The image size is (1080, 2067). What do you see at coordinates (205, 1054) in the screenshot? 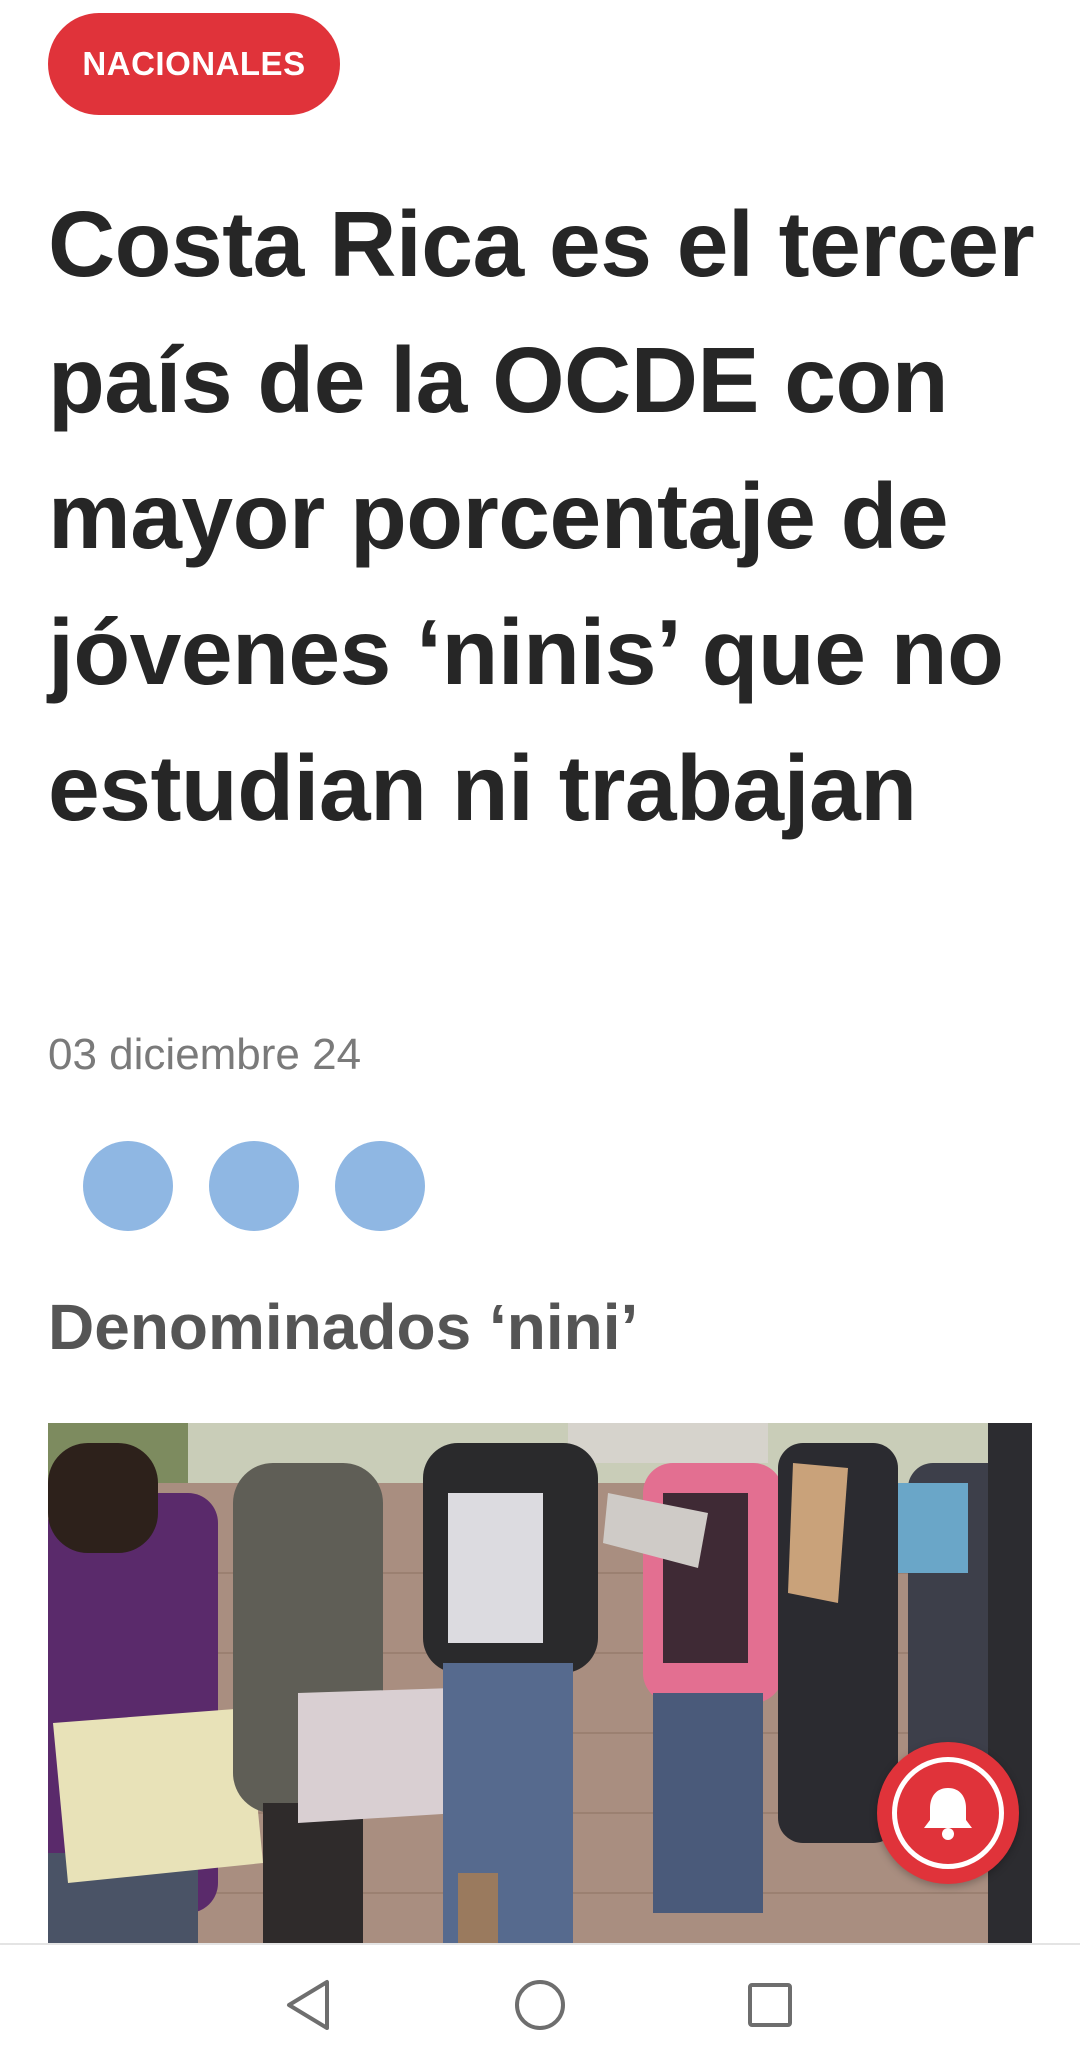
I see `article-date: 03 diciembre 24` at bounding box center [205, 1054].